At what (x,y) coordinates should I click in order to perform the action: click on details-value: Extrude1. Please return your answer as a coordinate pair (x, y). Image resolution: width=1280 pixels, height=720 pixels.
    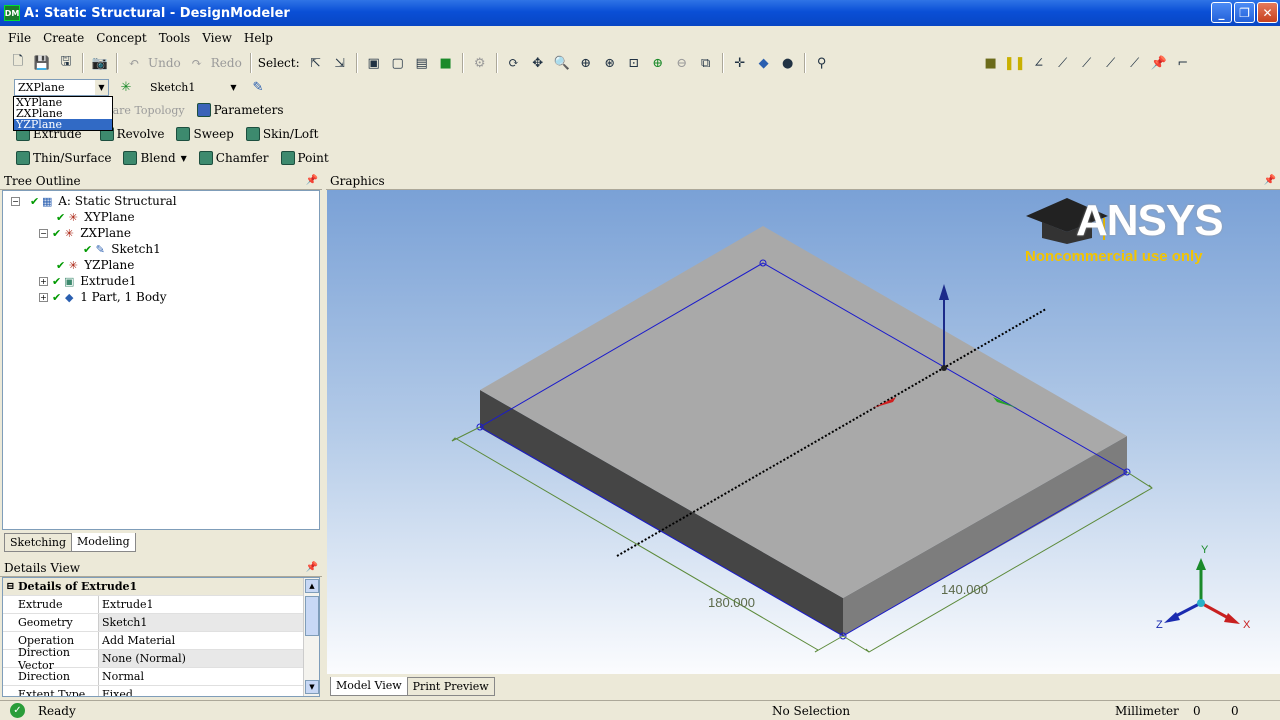
    Looking at the image, I should click on (209, 604).